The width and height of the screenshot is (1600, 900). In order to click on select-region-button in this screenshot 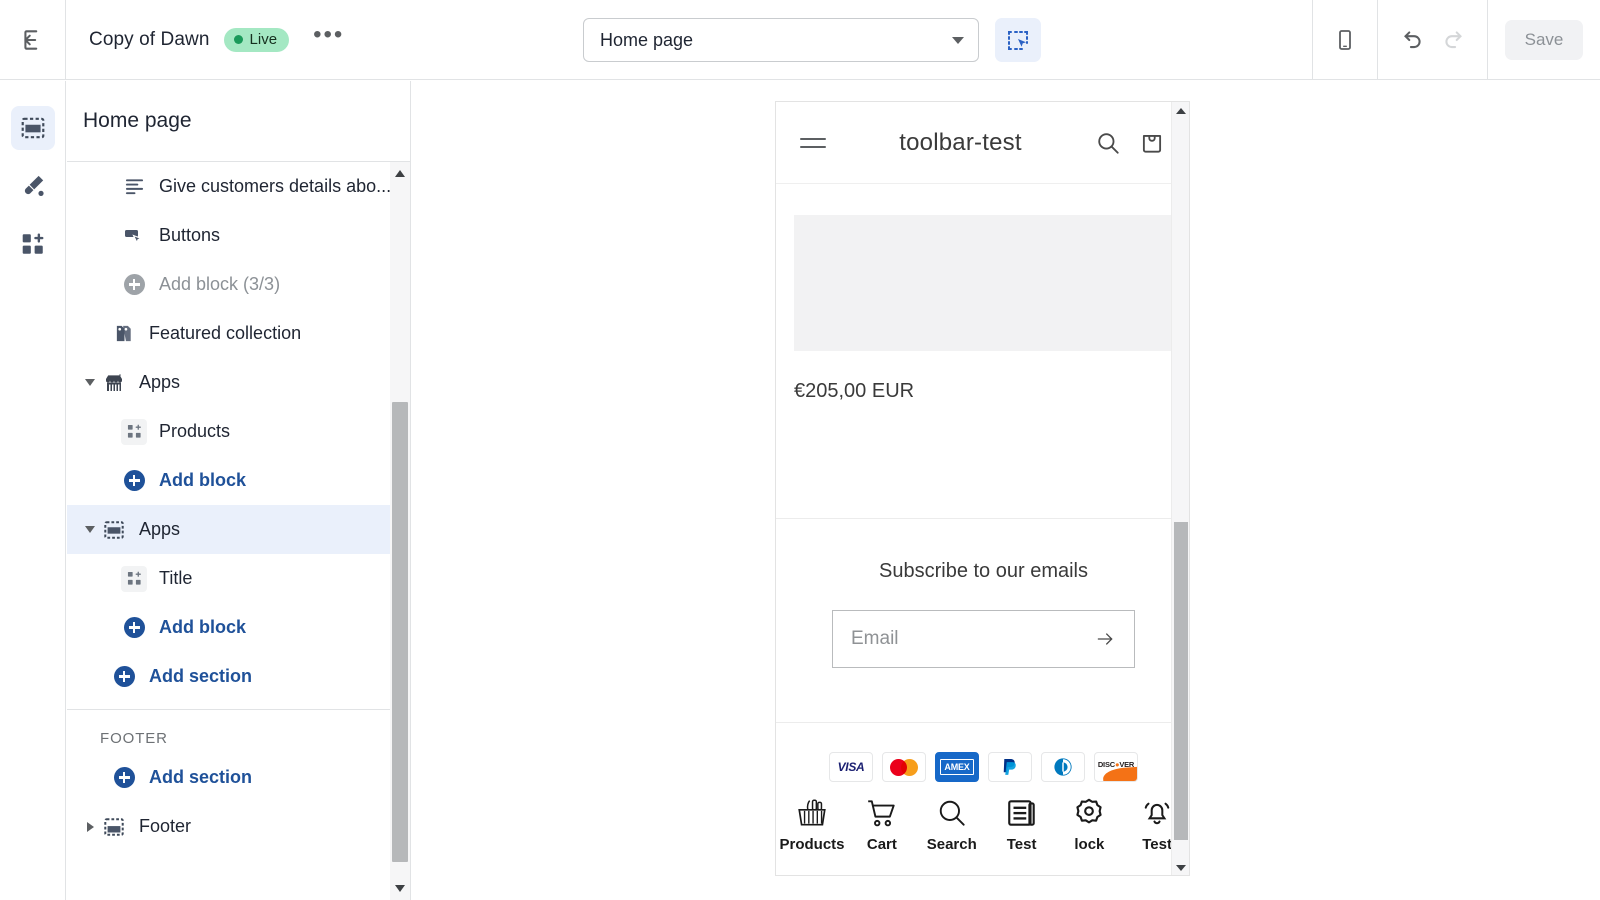, I will do `click(1018, 40)`.